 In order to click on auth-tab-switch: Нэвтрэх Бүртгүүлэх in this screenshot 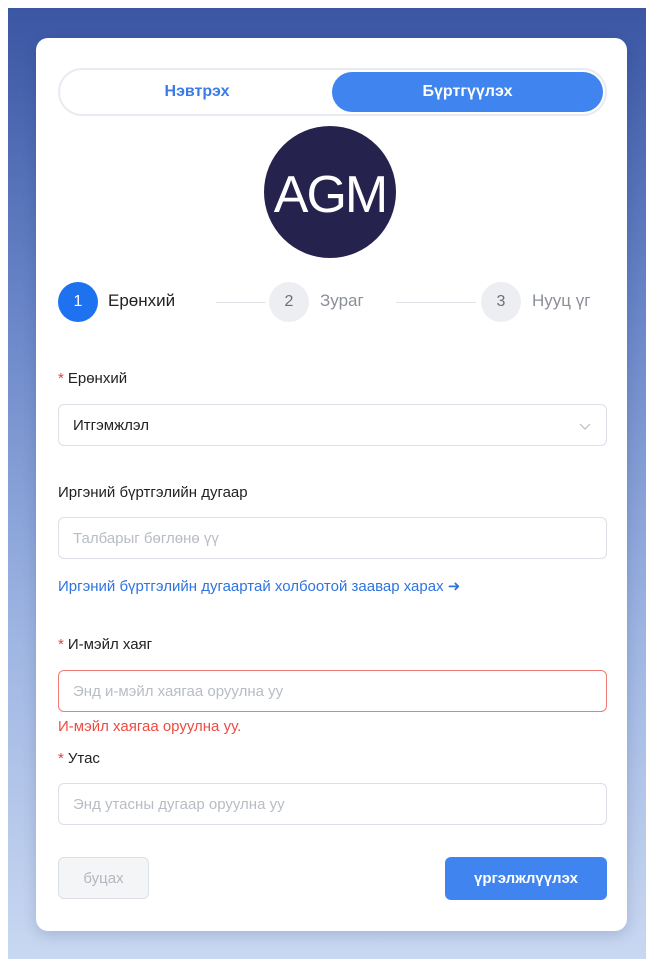, I will do `click(332, 92)`.